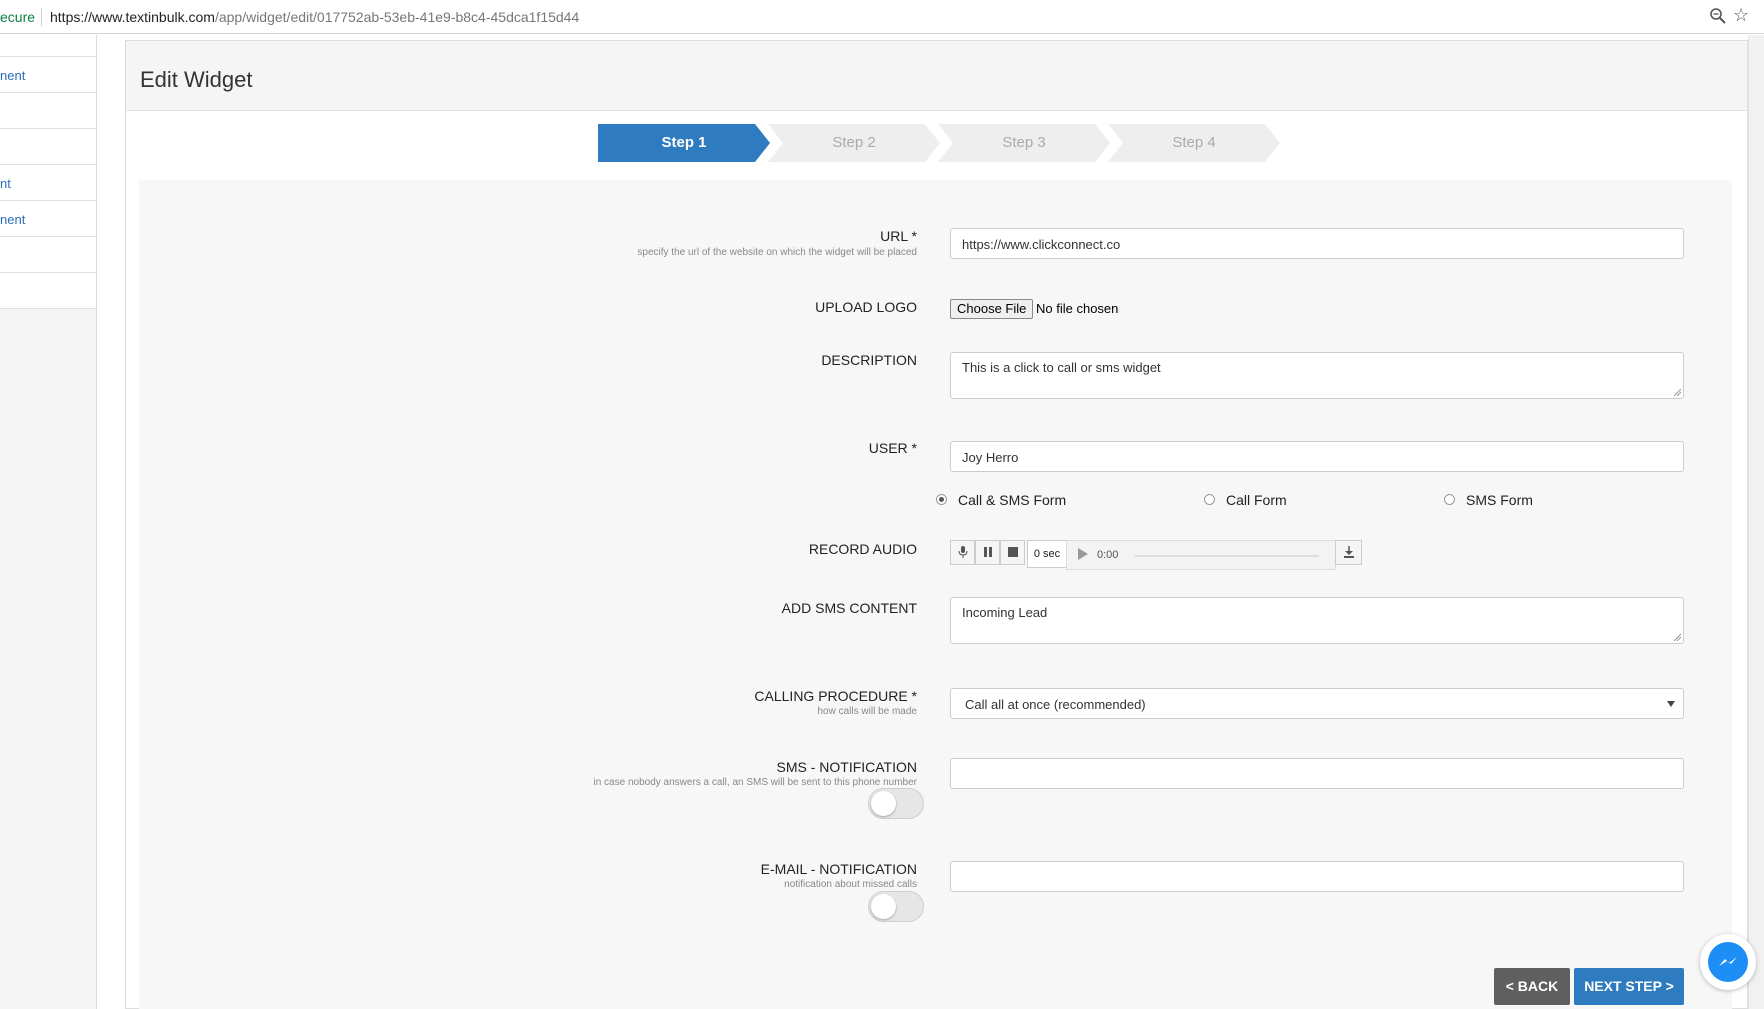 The height and width of the screenshot is (1009, 1764). I want to click on step-4-label: Step 4, so click(1194, 142).